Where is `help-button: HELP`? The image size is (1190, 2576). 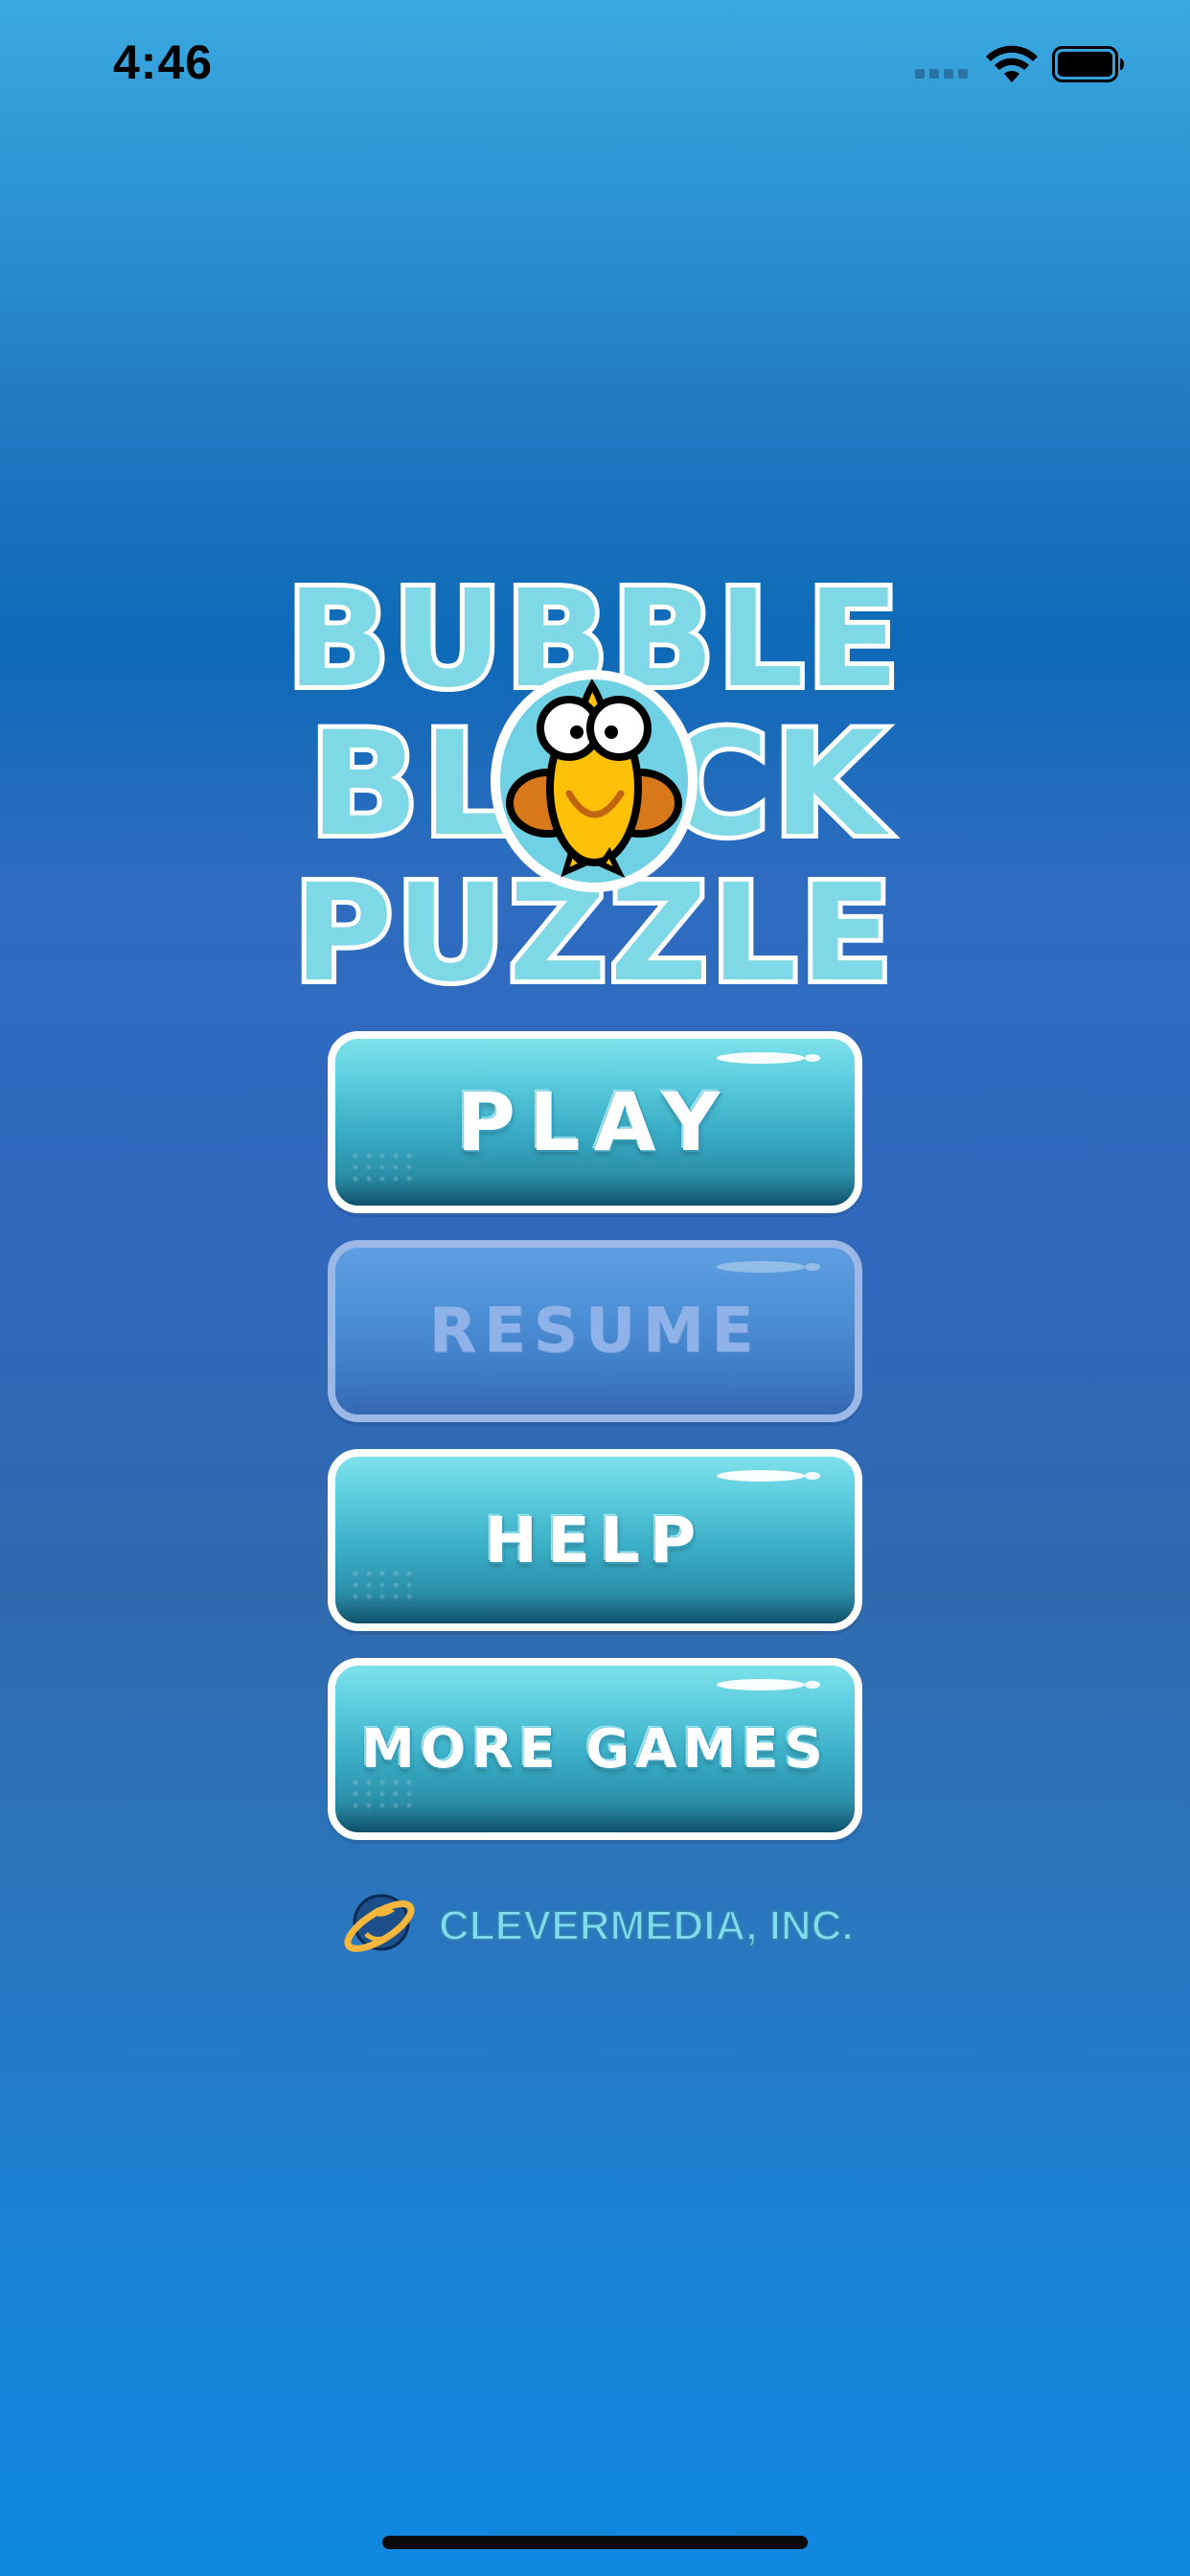
help-button: HELP is located at coordinates (595, 1540).